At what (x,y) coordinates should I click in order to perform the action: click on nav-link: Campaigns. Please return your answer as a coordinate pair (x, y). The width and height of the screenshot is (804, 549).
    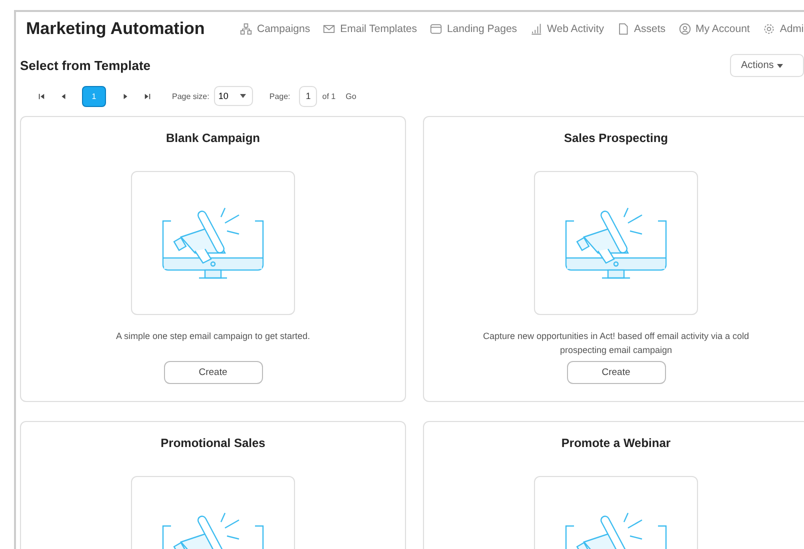
    Looking at the image, I should click on (275, 29).